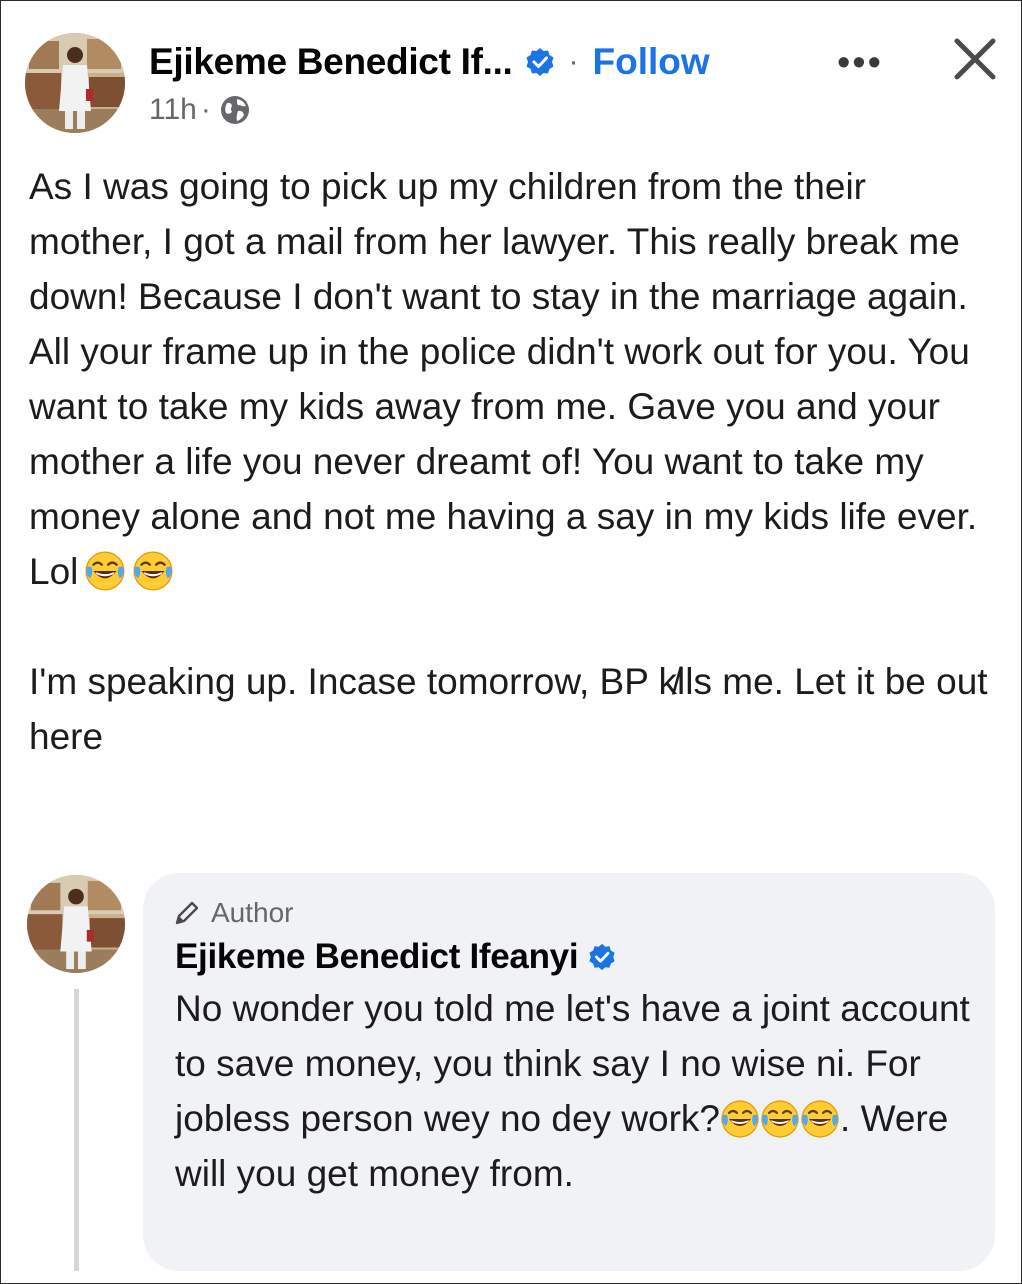 The width and height of the screenshot is (1022, 1284). I want to click on post-meta: 11h ·, so click(200, 110).